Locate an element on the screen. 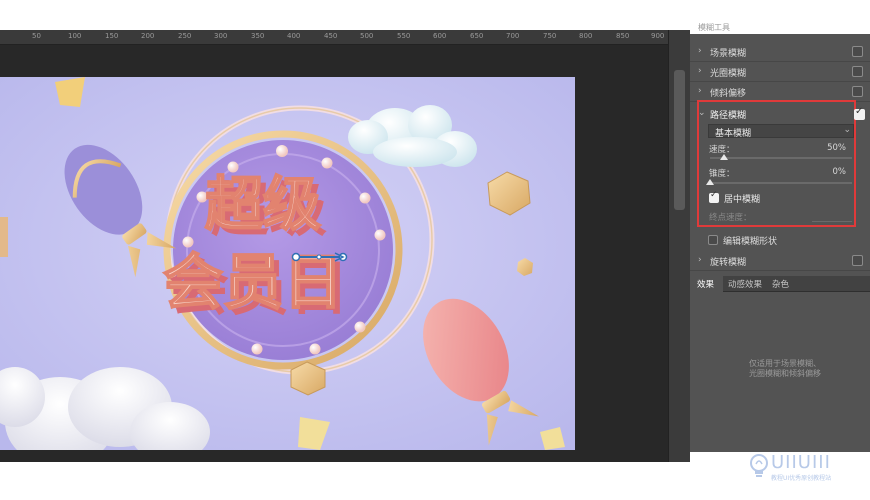  end-speed-label: 终点速度： is located at coordinates (730, 218).